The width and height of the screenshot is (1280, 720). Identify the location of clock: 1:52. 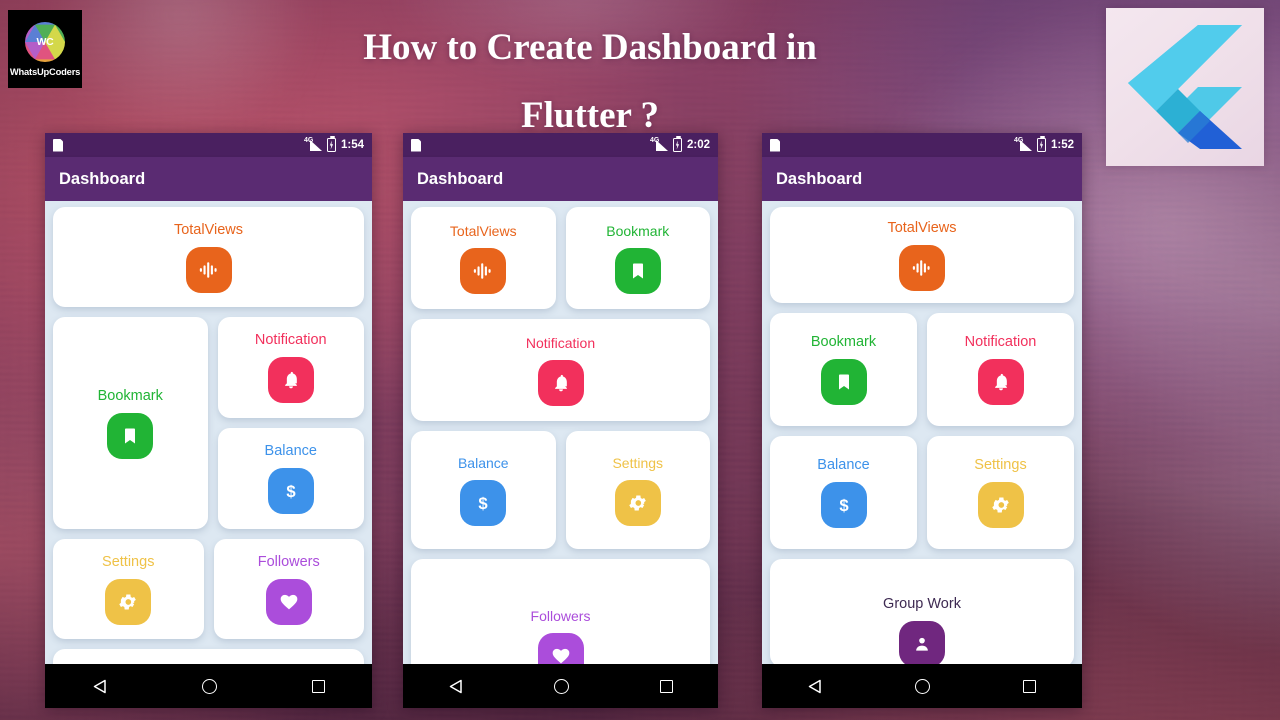
(1062, 145).